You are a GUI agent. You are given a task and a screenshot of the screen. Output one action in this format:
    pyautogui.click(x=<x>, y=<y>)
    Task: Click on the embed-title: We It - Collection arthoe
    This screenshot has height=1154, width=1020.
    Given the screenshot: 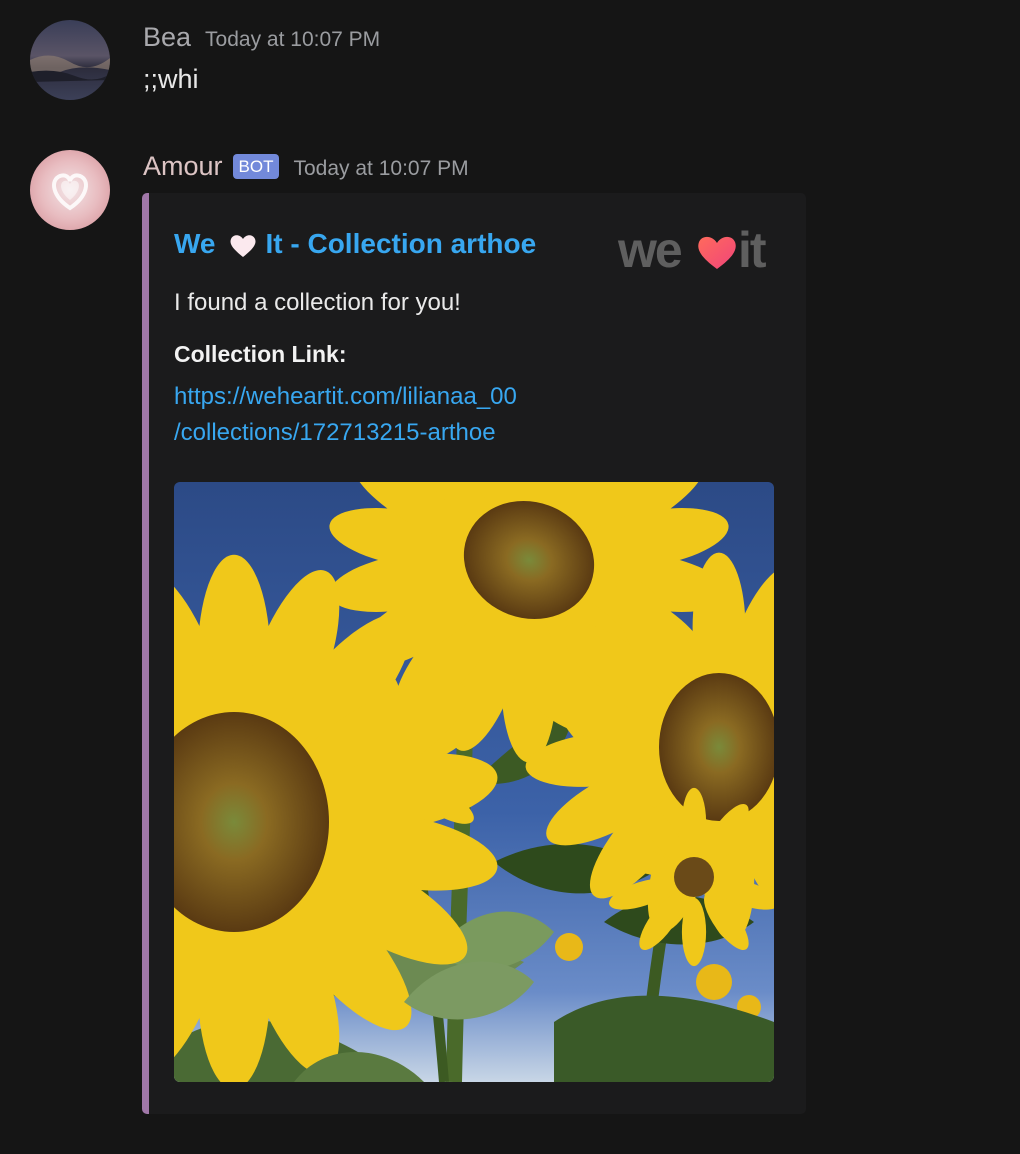 What is the action you would take?
    pyautogui.click(x=355, y=244)
    